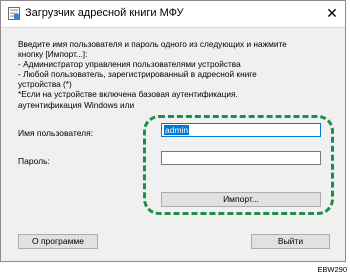  What do you see at coordinates (241, 130) in the screenshot?
I see `username-field: admin` at bounding box center [241, 130].